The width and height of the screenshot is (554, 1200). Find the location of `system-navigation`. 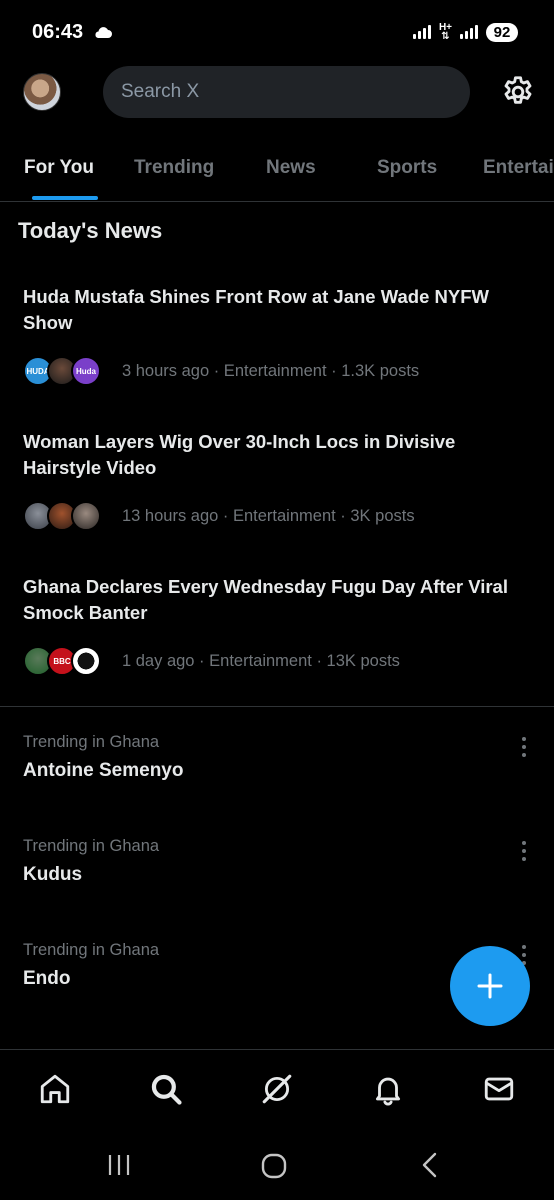

system-navigation is located at coordinates (277, 1165).